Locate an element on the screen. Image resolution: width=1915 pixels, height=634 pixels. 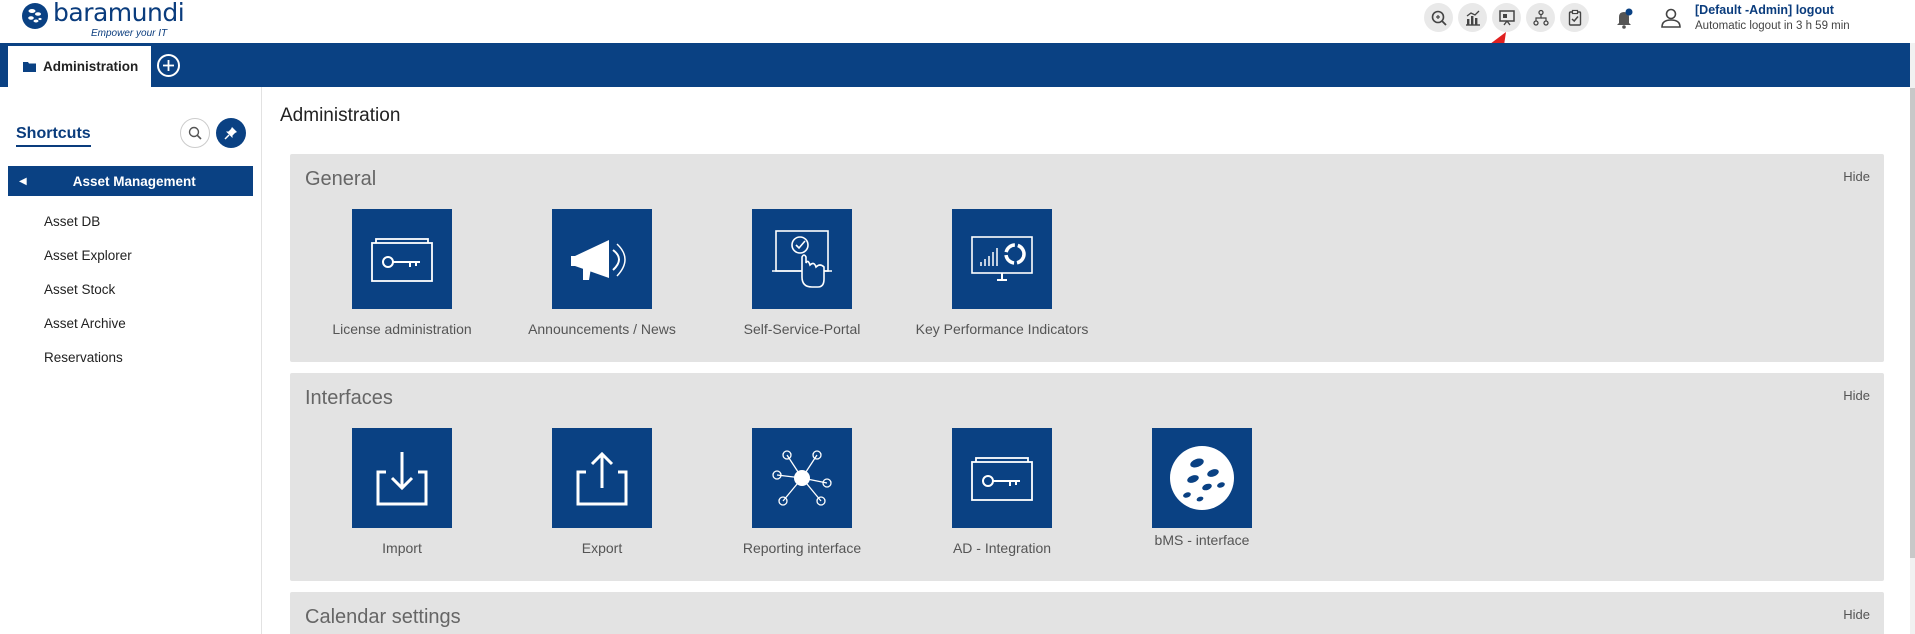
logout-label: logout is located at coordinates (1814, 10).